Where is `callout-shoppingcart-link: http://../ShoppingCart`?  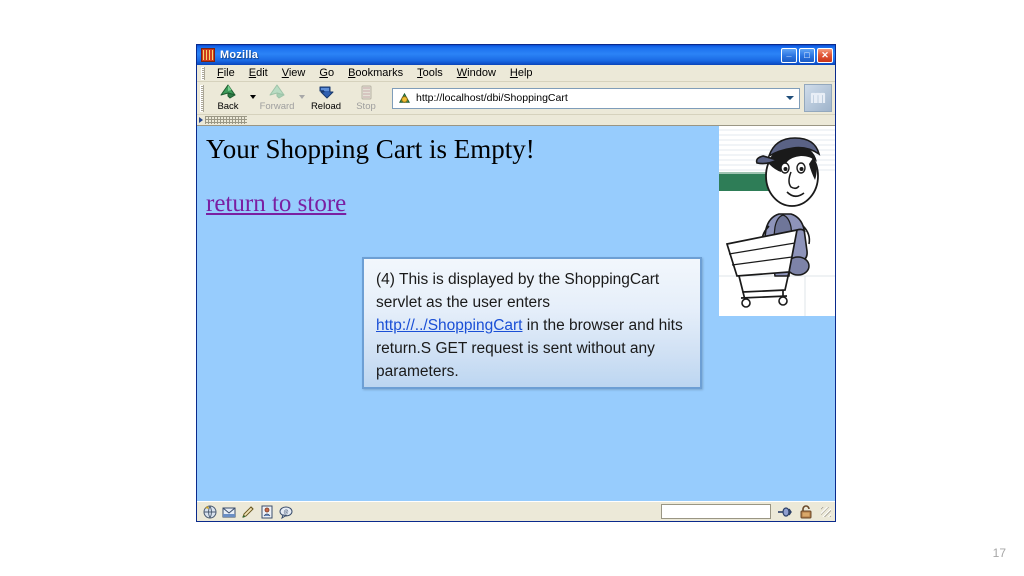 callout-shoppingcart-link: http://../ShoppingCart is located at coordinates (449, 325).